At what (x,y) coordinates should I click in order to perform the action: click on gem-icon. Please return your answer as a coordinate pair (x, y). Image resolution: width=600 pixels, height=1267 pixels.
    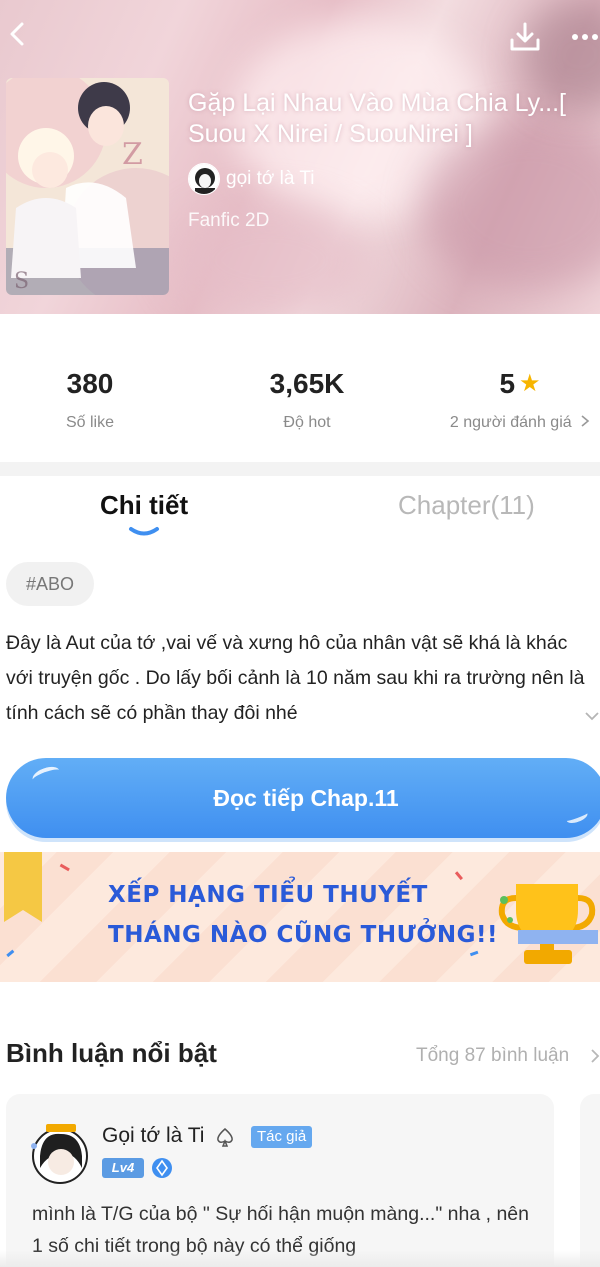
    Looking at the image, I should click on (162, 1168).